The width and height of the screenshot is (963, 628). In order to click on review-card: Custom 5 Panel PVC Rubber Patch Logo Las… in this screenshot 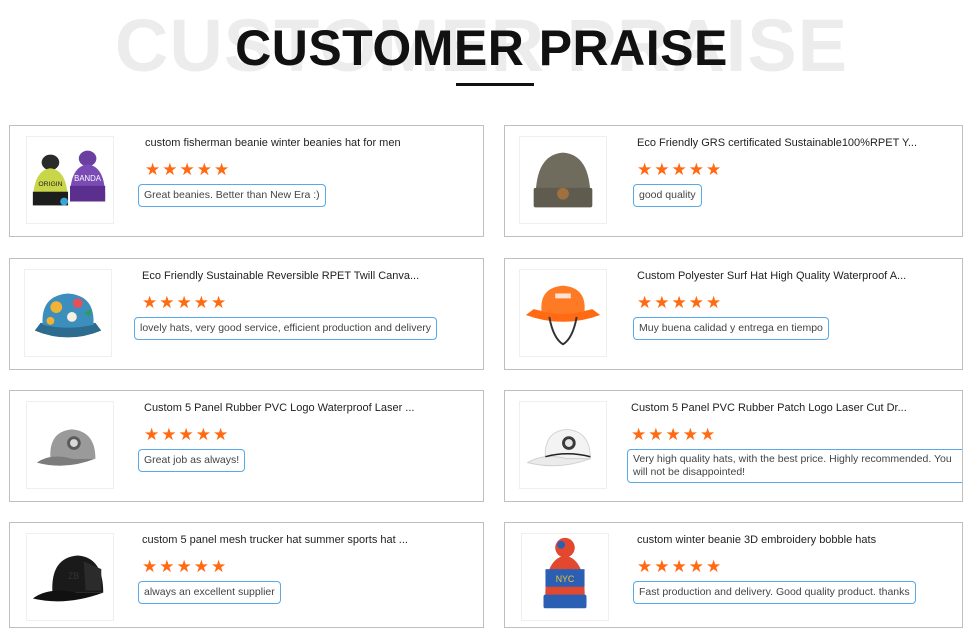, I will do `click(733, 446)`.